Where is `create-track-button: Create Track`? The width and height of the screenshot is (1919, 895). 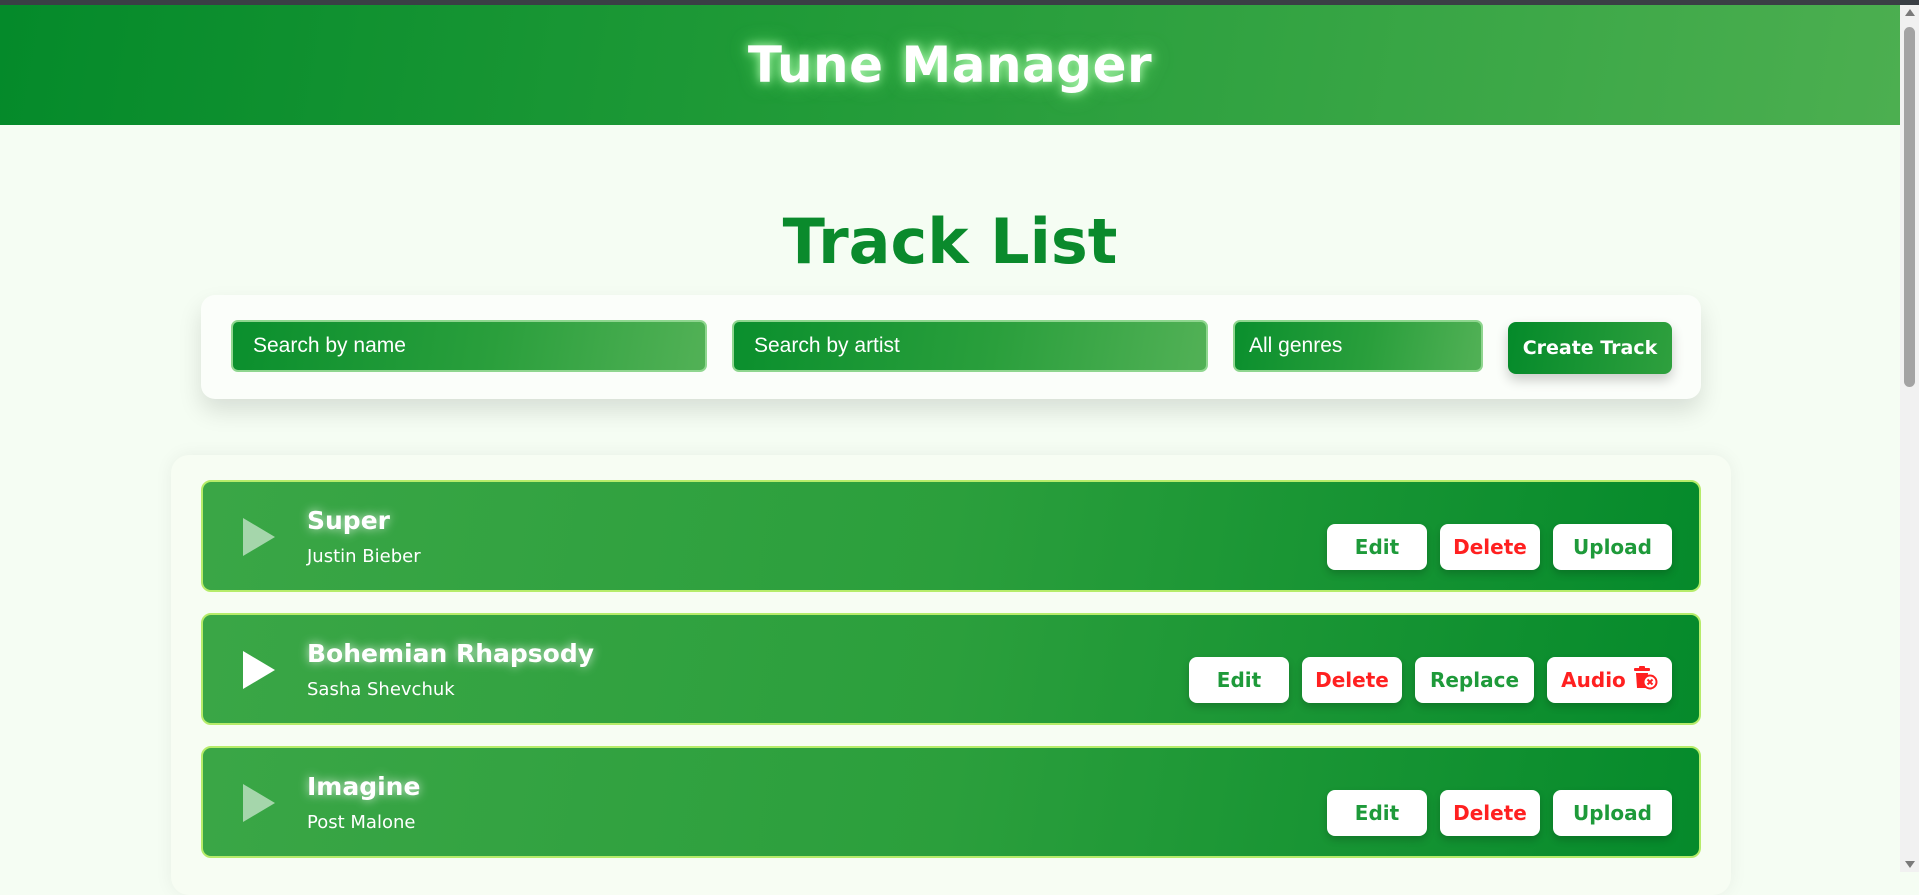
create-track-button: Create Track is located at coordinates (1590, 348).